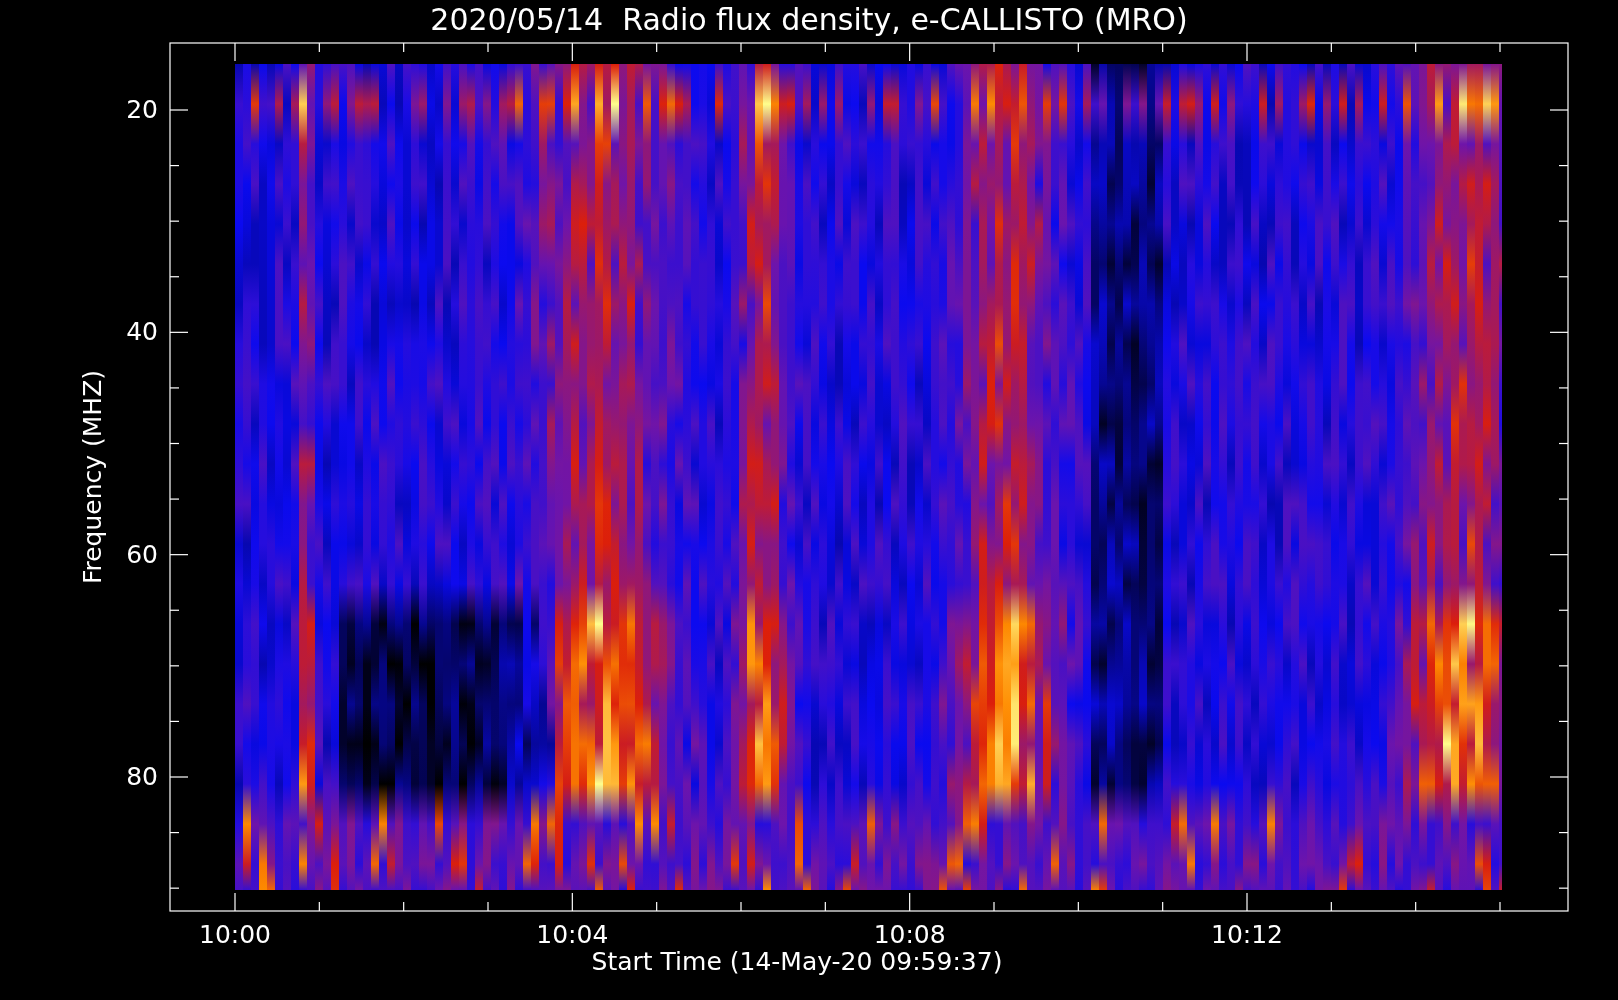  Describe the element at coordinates (142, 554) in the screenshot. I see `y-tick-label: 60` at that location.